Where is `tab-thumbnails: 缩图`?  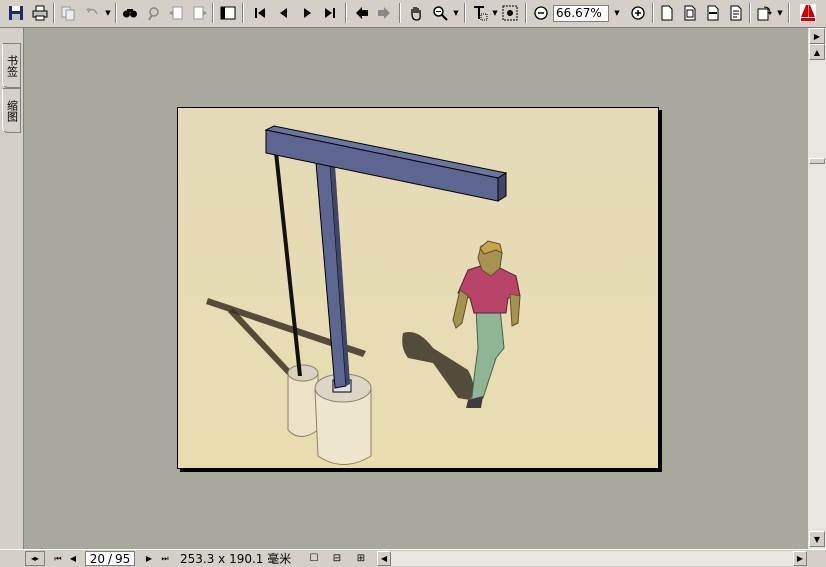
tab-thumbnails: 缩图 is located at coordinates (11, 110).